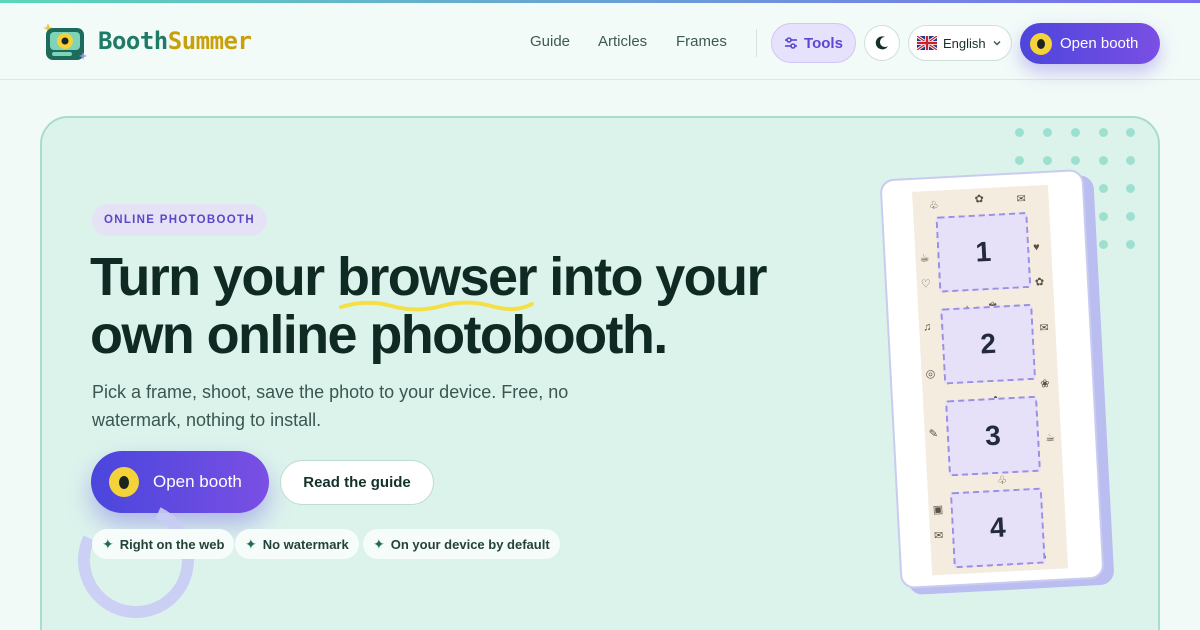 The width and height of the screenshot is (1200, 630). Describe the element at coordinates (938, 510) in the screenshot. I see `doodle-icon: ▣` at that location.